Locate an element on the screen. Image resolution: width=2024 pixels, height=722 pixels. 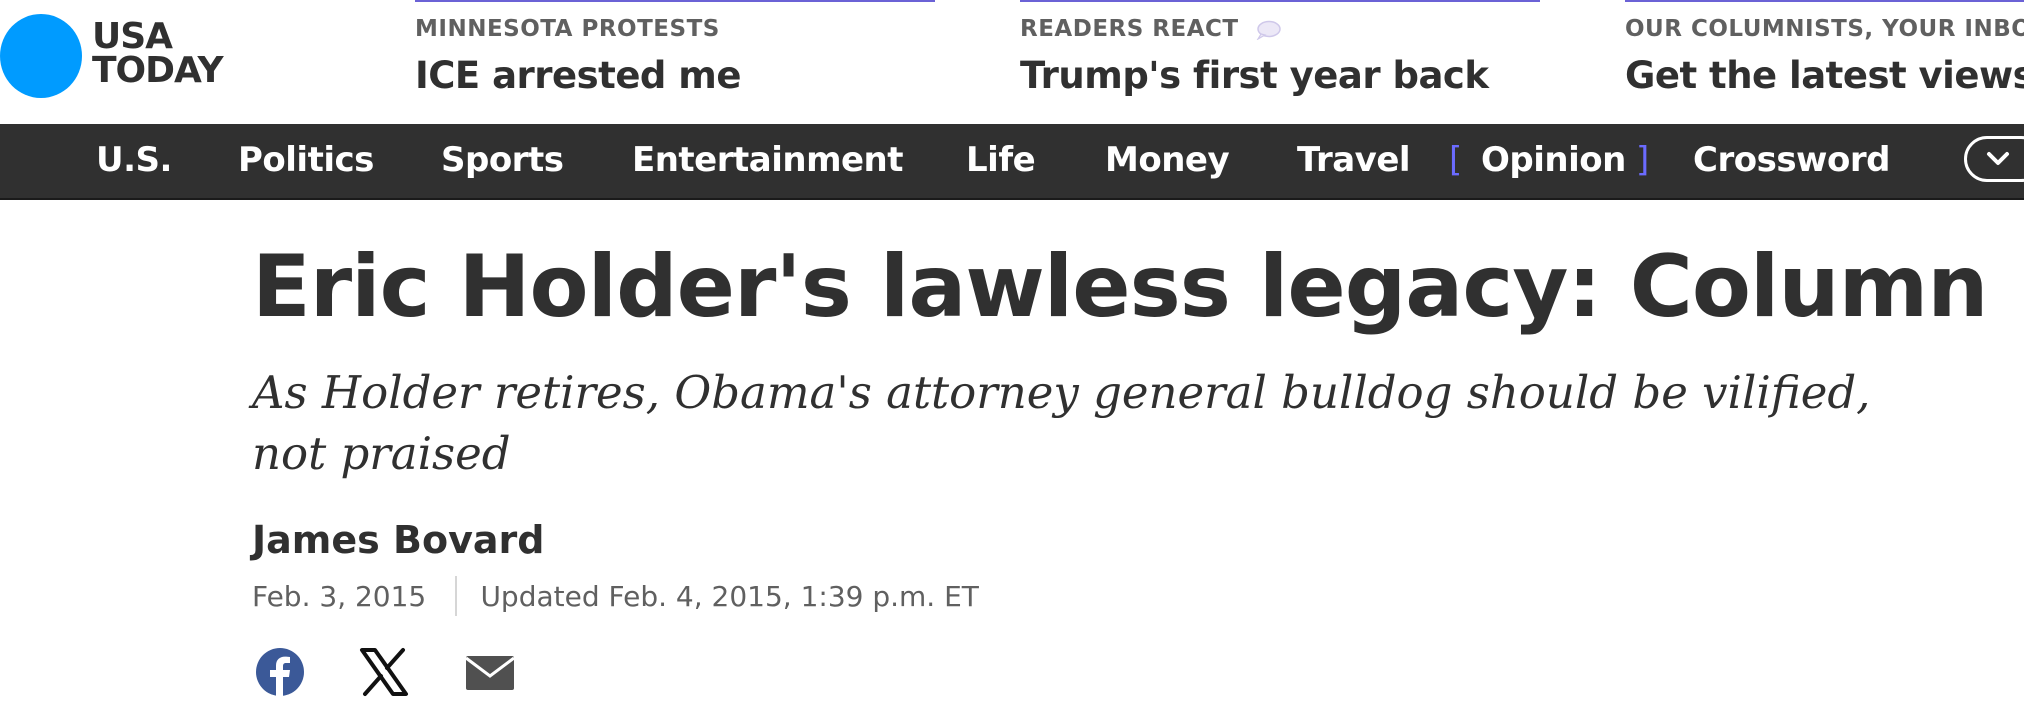
logo-line-1: USA is located at coordinates (132, 36).